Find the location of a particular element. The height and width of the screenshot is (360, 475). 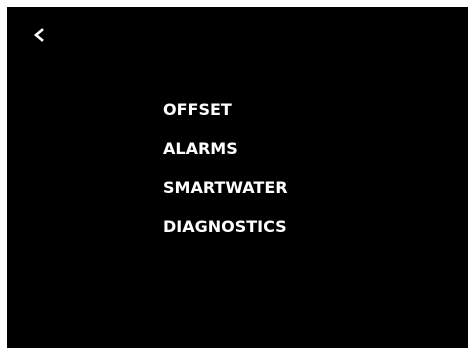

menu-item-alarms: ALARMS is located at coordinates (225, 157).